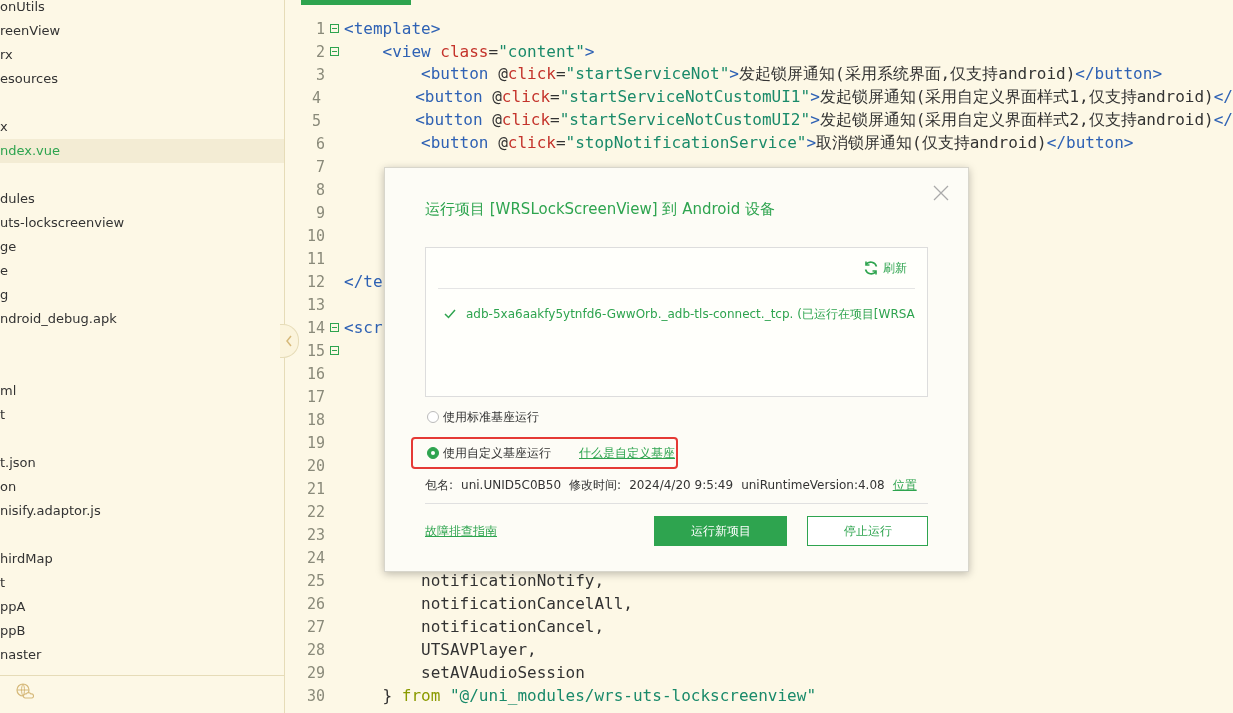  I want to click on modified-time: 2024/4/20 9:5:49, so click(681, 485).